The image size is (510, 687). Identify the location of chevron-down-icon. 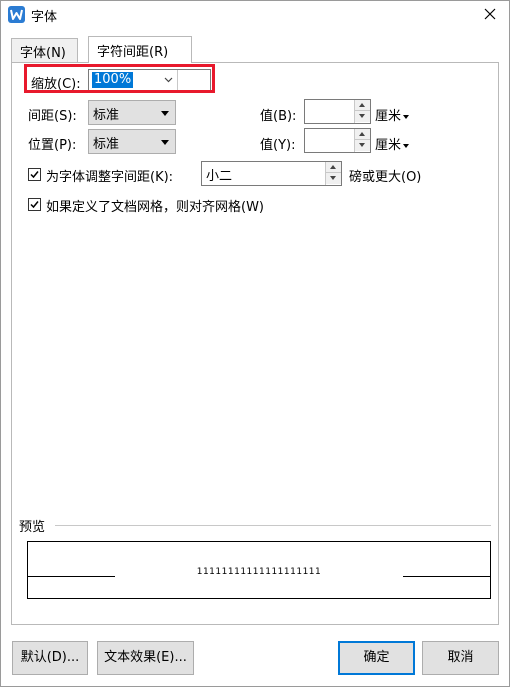
(168, 80).